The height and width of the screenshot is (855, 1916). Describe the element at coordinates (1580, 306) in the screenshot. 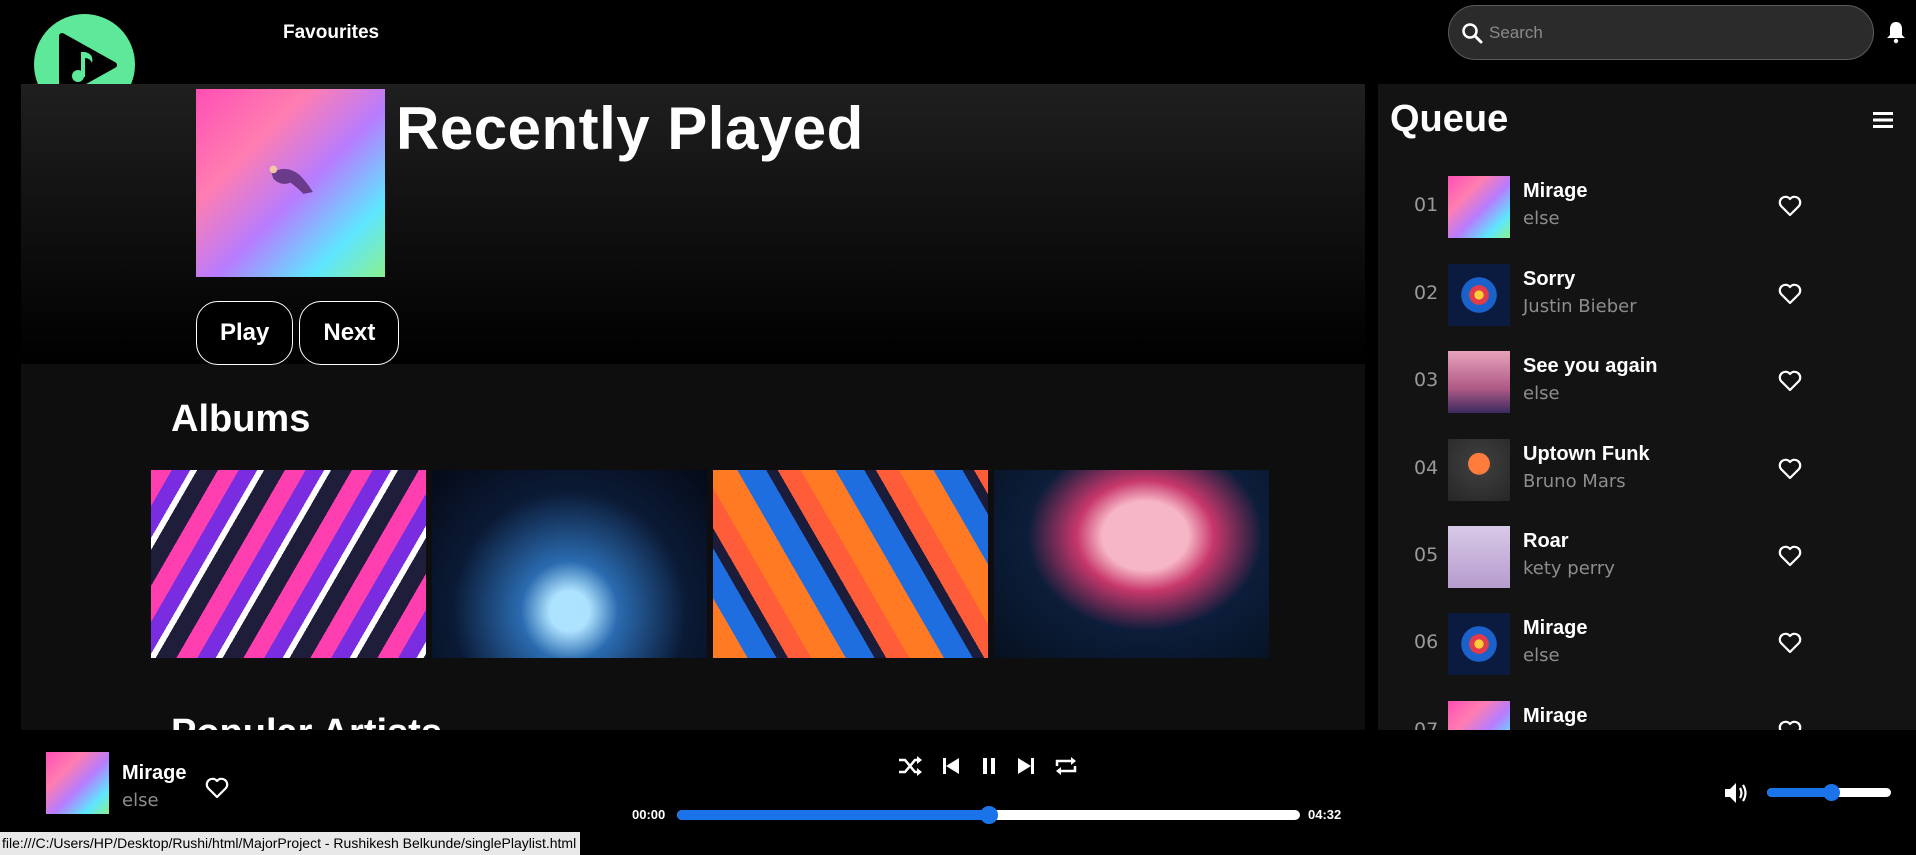

I see `queue-item-artist: Justin Bieber` at that location.